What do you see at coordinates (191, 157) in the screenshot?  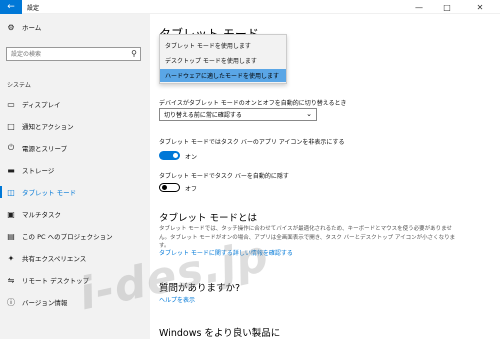 I see `hide-icons-state: オン` at bounding box center [191, 157].